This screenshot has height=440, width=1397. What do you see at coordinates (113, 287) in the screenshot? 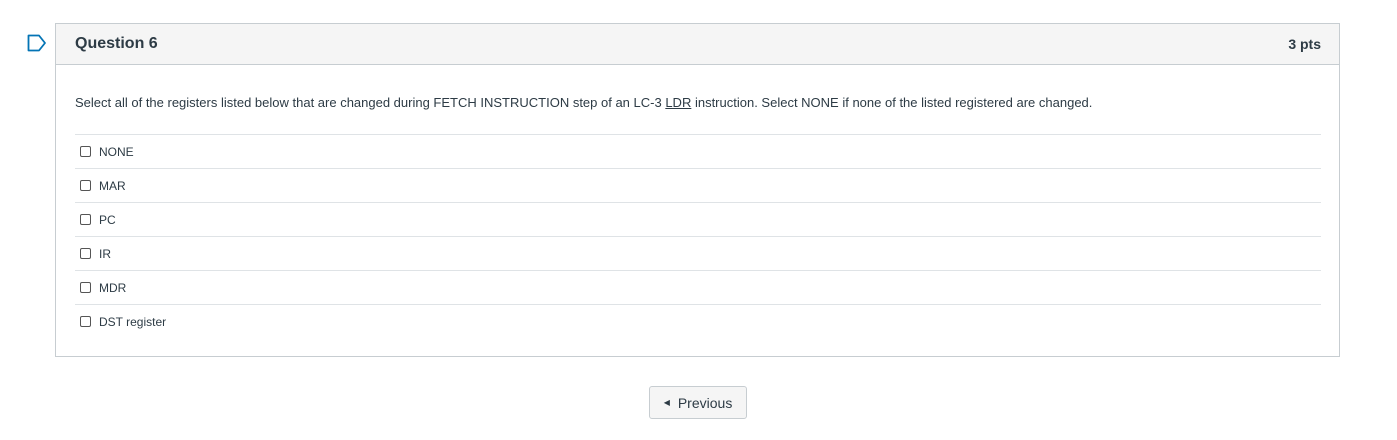
I see `answer-label: MDR` at bounding box center [113, 287].